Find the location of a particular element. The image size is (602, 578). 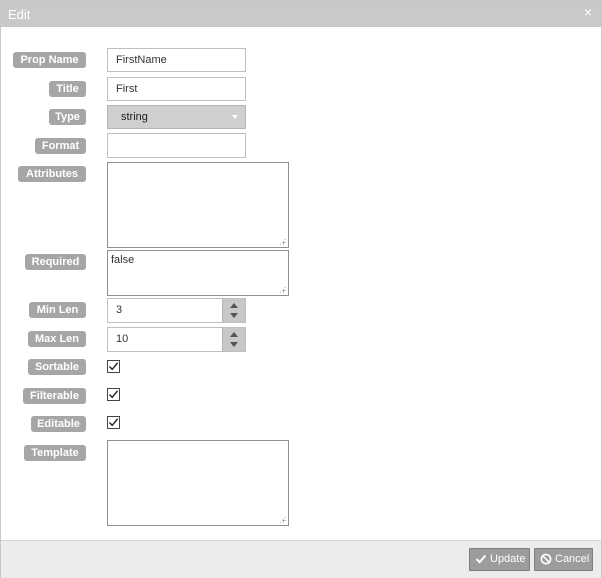

min-len-spinner is located at coordinates (233, 310).